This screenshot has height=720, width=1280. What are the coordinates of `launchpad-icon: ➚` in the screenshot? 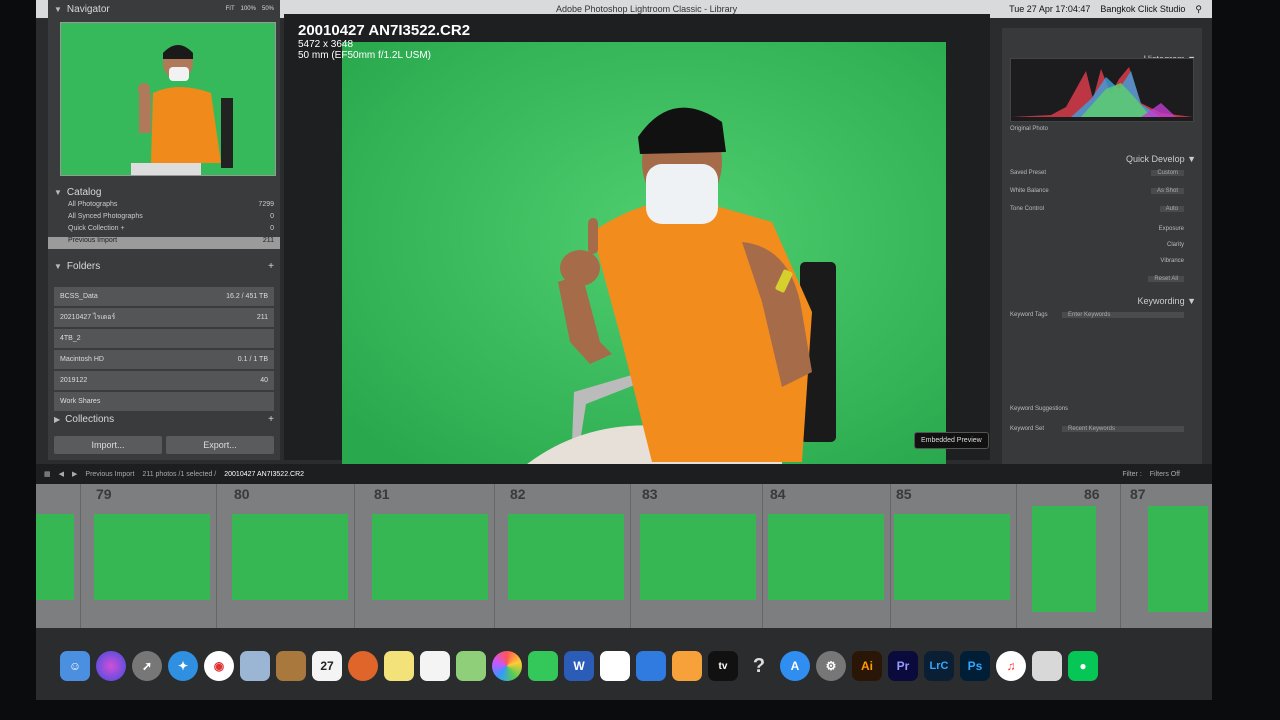 It's located at (147, 666).